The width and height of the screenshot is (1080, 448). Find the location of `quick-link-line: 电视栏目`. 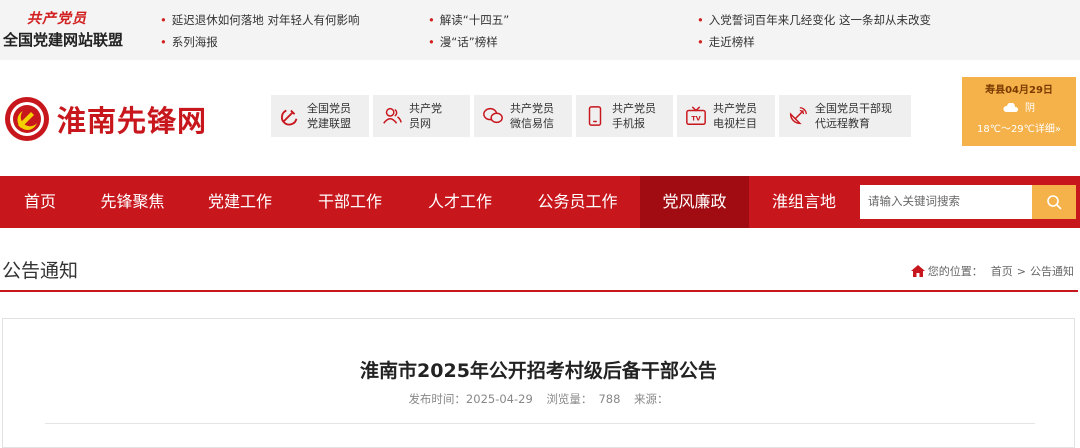

quick-link-line: 电视栏目 is located at coordinates (735, 123).